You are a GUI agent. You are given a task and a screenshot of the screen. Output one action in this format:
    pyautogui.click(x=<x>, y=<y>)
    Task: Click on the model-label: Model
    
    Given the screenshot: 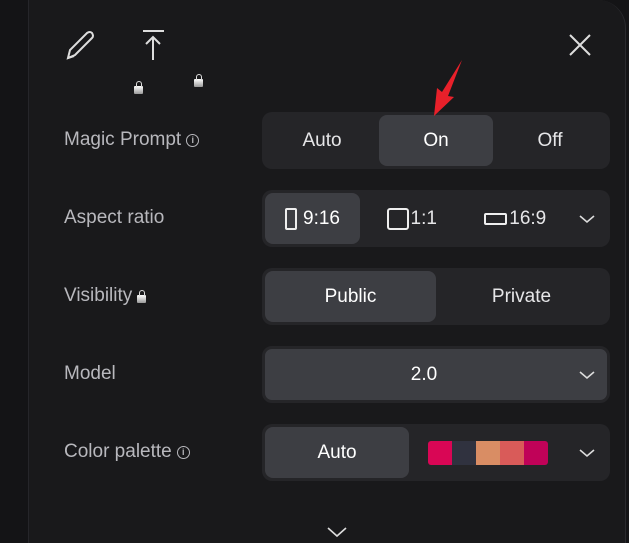 What is the action you would take?
    pyautogui.click(x=90, y=373)
    